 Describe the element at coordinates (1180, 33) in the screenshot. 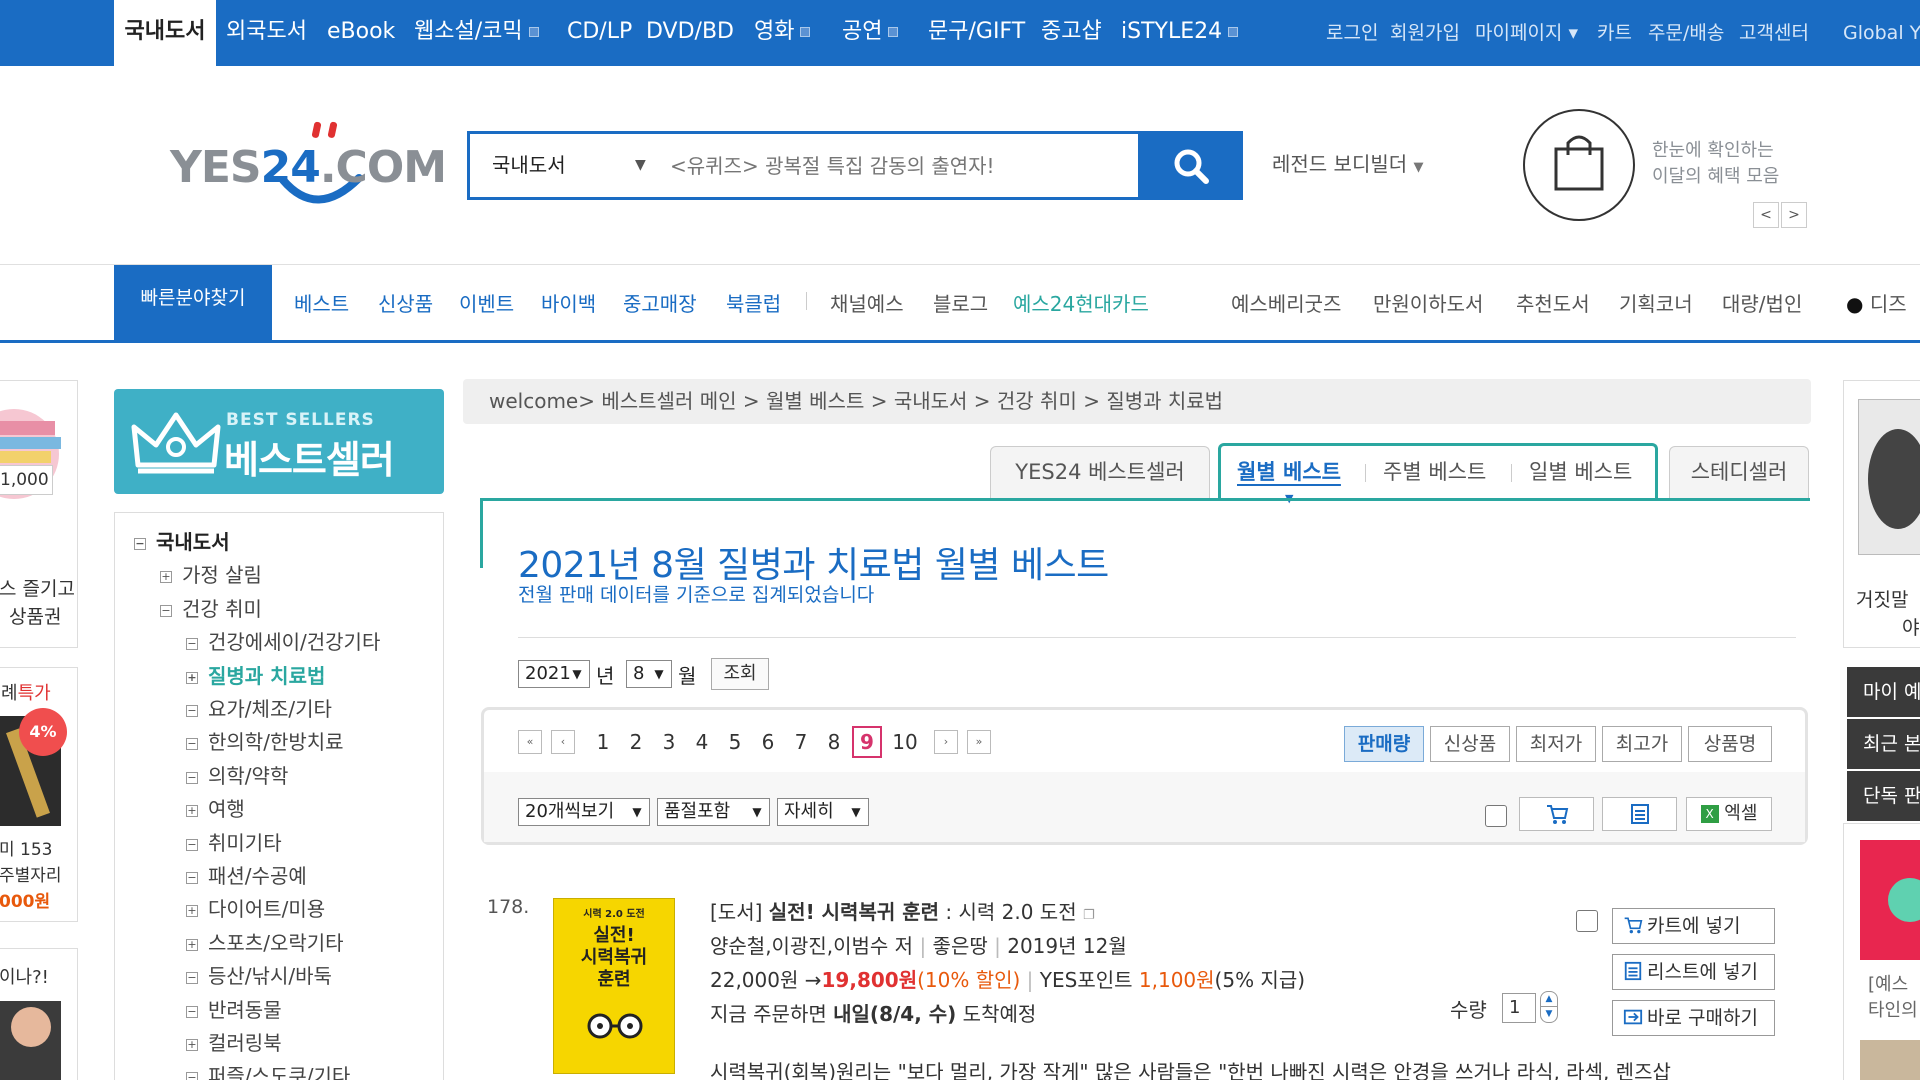

I see `top-cat-istyle: iSTYLE24` at that location.